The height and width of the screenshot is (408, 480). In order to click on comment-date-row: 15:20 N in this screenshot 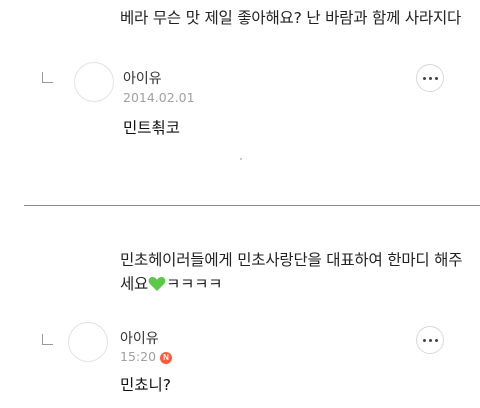, I will do `click(146, 356)`.